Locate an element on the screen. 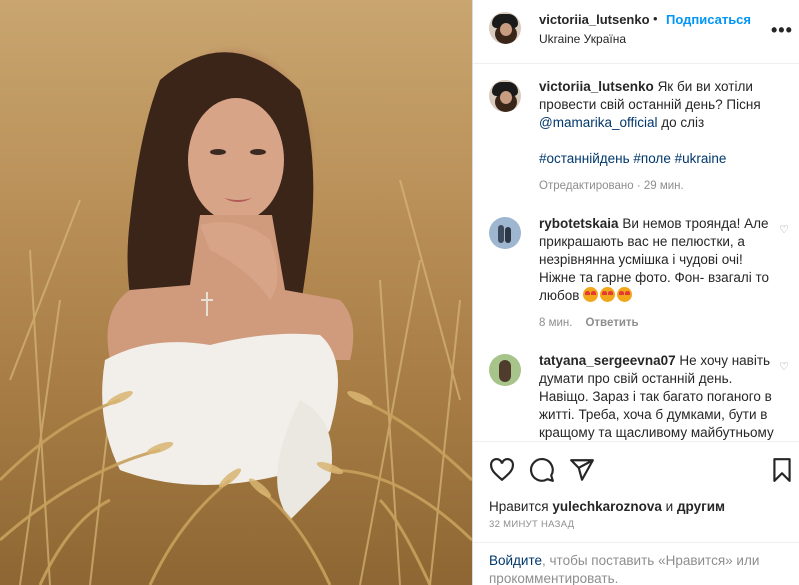  post-location: Ukraine Україна is located at coordinates (582, 39).